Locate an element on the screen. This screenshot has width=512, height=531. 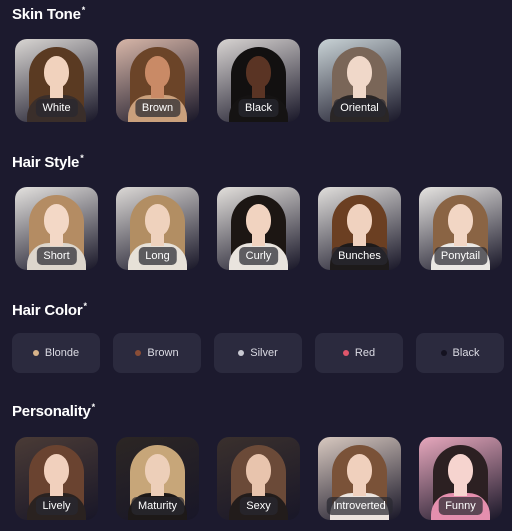
option-label: Bunches is located at coordinates (359, 256).